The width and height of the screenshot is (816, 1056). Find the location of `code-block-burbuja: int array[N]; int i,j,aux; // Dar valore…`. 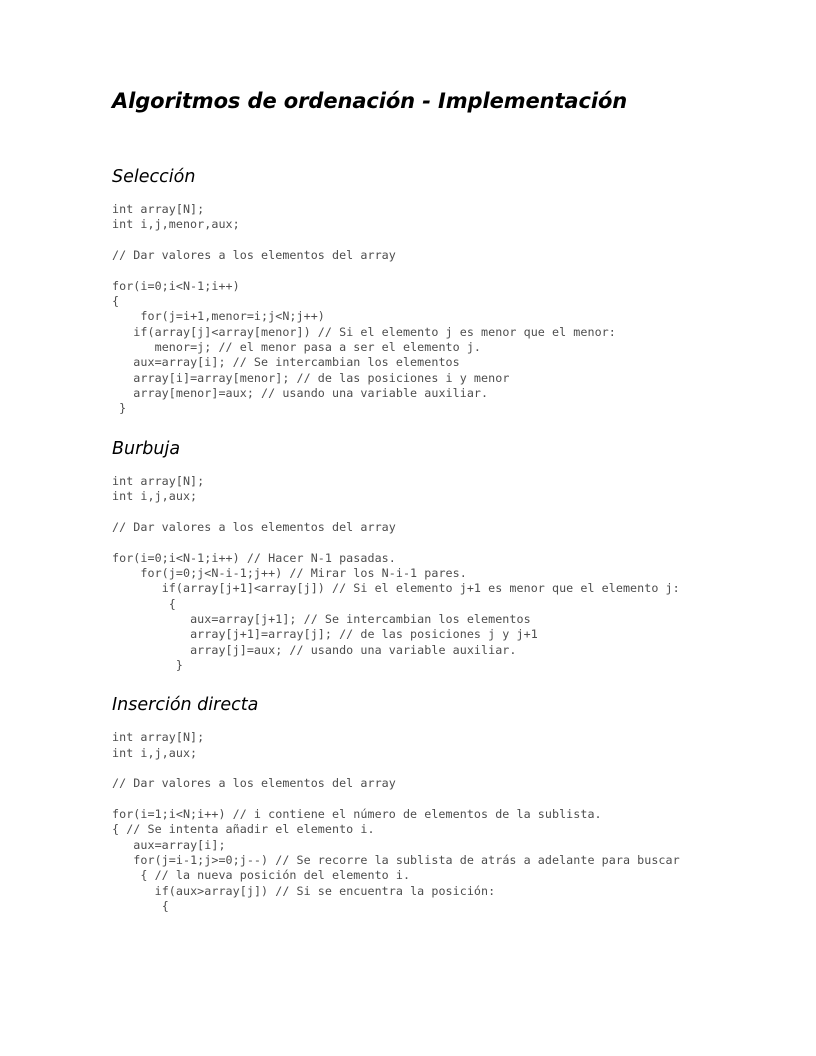

code-block-burbuja: int array[N]; int i,j,aux; // Dar valore… is located at coordinates (396, 572).